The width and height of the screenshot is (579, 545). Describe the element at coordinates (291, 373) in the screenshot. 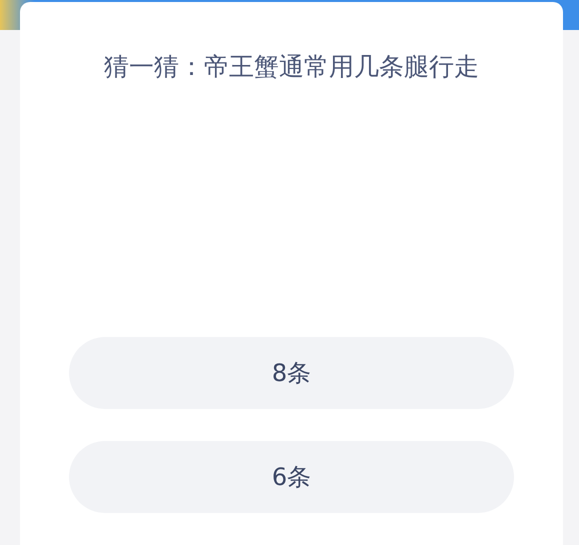

I see `answer-option: 8条` at that location.